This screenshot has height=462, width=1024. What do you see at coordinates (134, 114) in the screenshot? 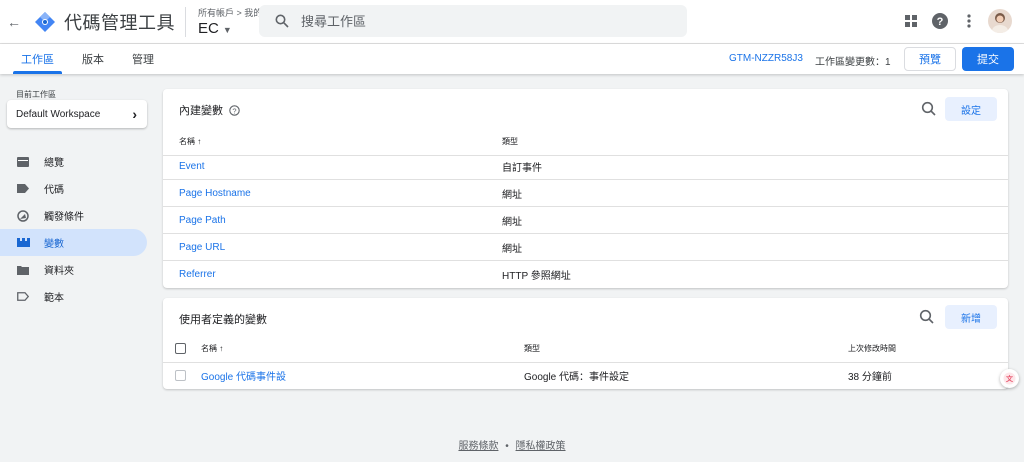
I see `chevron-right-icon: ›` at bounding box center [134, 114].